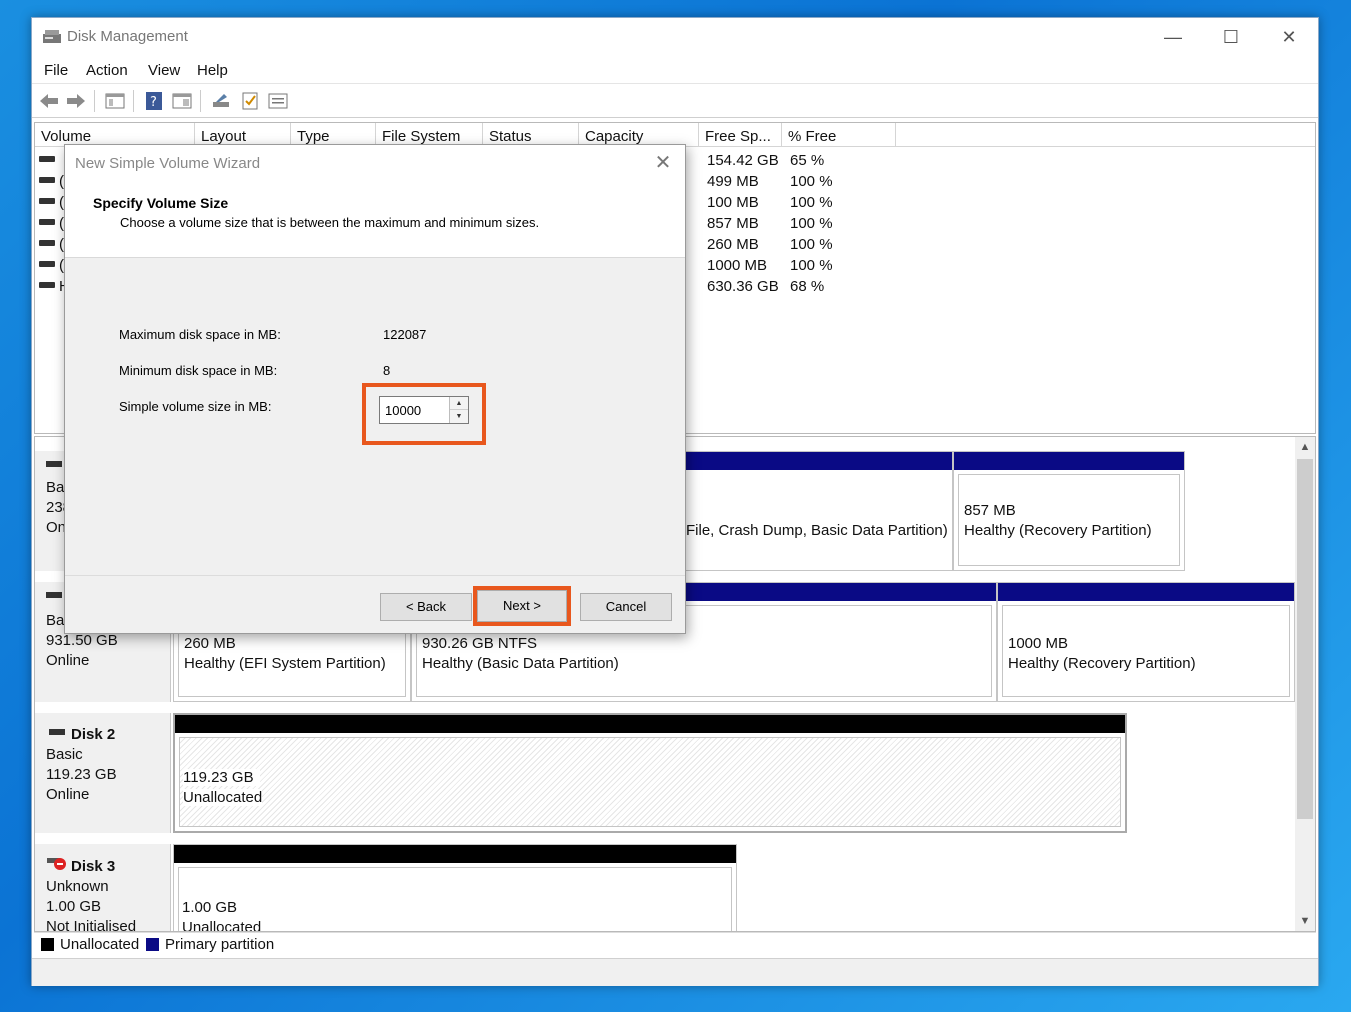 This screenshot has height=1012, width=1351. I want to click on volume-size-label: Simple volume size in MB:, so click(195, 406).